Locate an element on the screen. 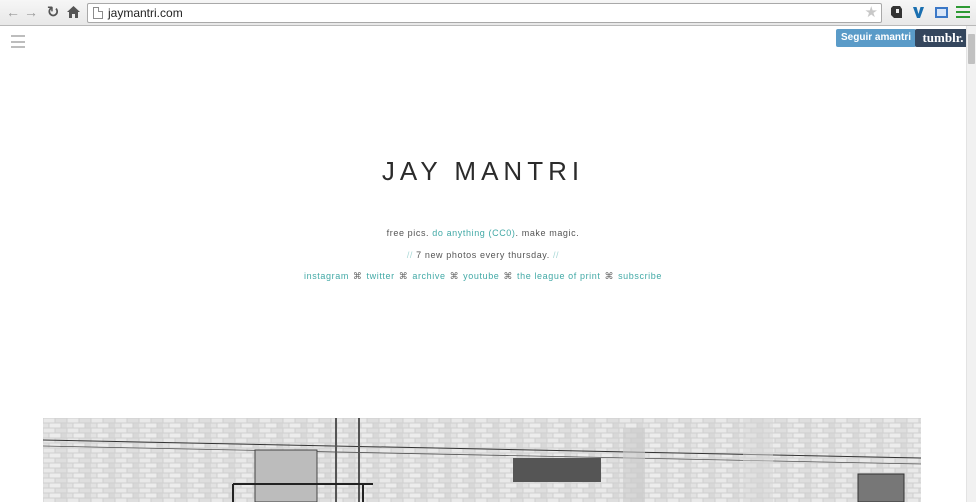 The image size is (976, 502). scroll-thumb is located at coordinates (971, 49).